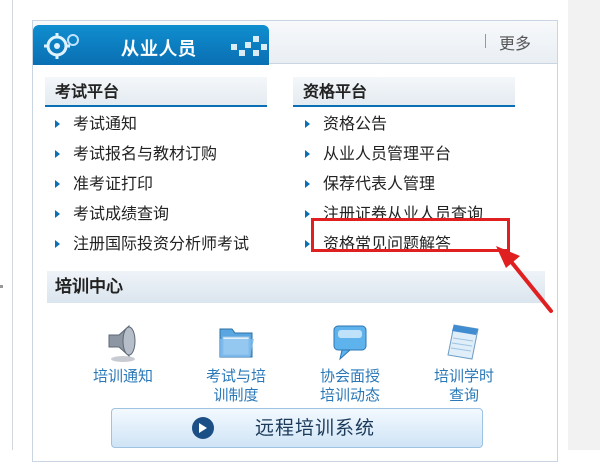 This screenshot has height=462, width=600. Describe the element at coordinates (464, 363) in the screenshot. I see `training-hours-query: 培训学时 查询` at that location.